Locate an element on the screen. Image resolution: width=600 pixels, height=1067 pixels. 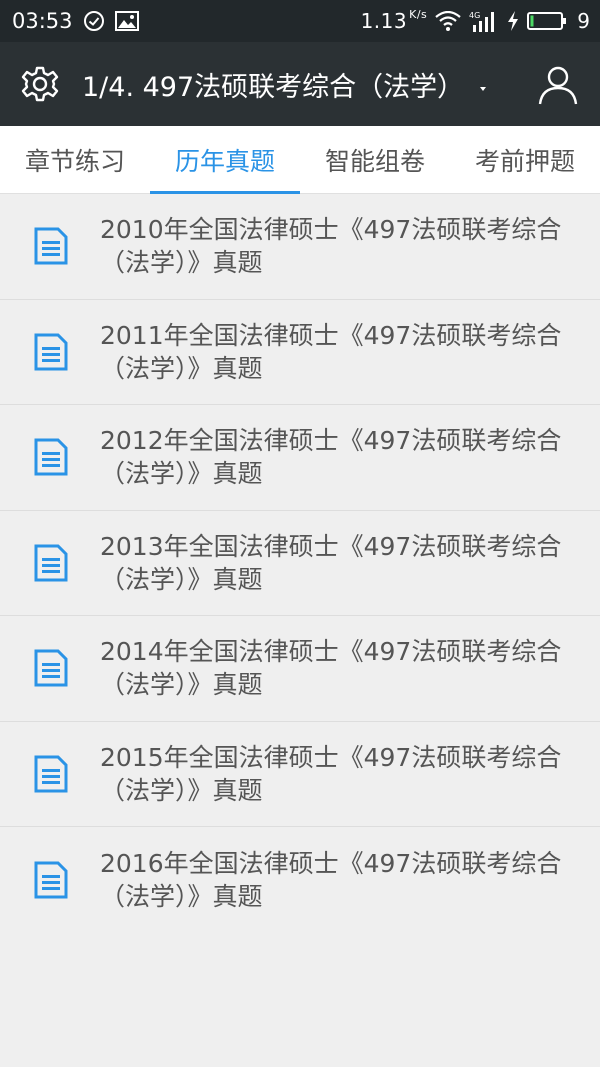
list-item: 2014年全国法律硕士《497法硕联考综合（法学）》真题 is located at coordinates (300, 669).